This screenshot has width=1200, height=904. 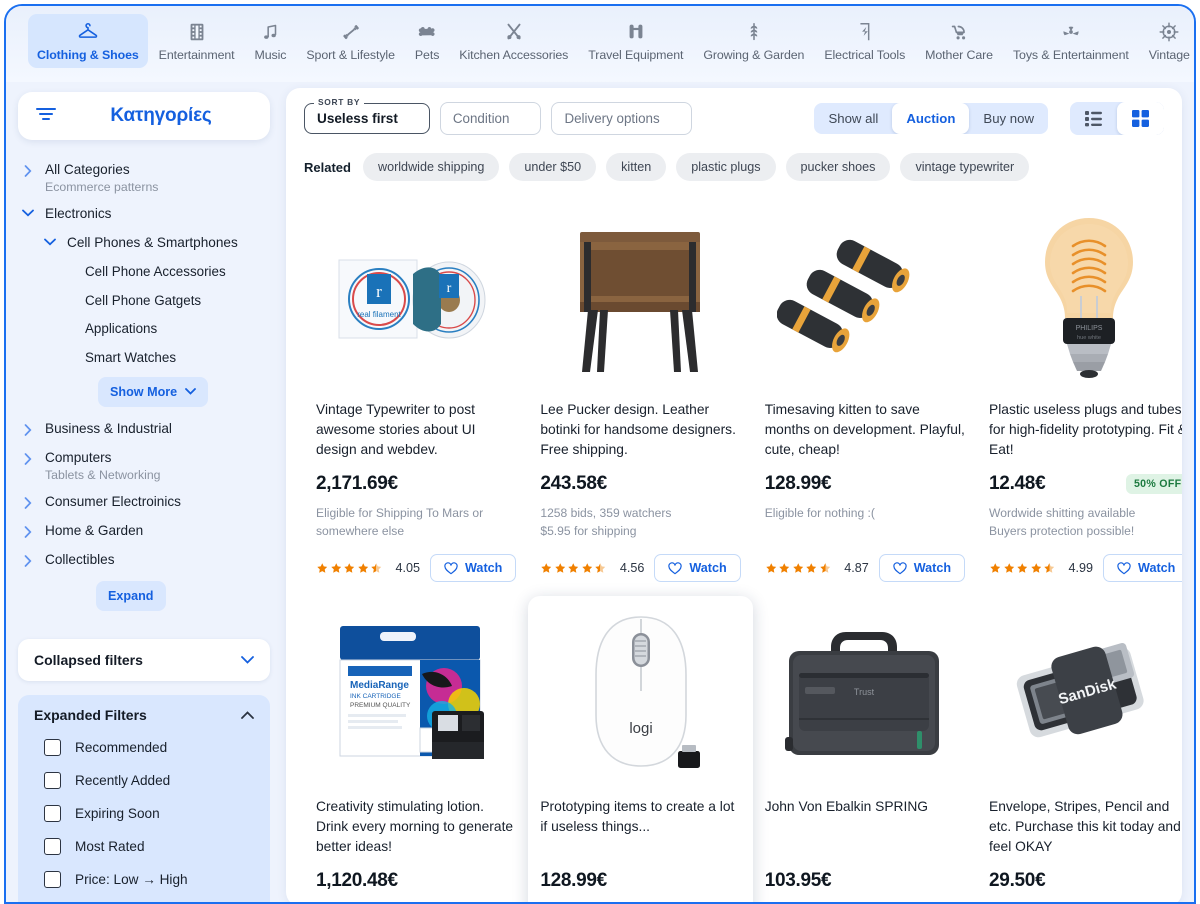 I want to click on related-tag: vintage typewriter, so click(x=964, y=167).